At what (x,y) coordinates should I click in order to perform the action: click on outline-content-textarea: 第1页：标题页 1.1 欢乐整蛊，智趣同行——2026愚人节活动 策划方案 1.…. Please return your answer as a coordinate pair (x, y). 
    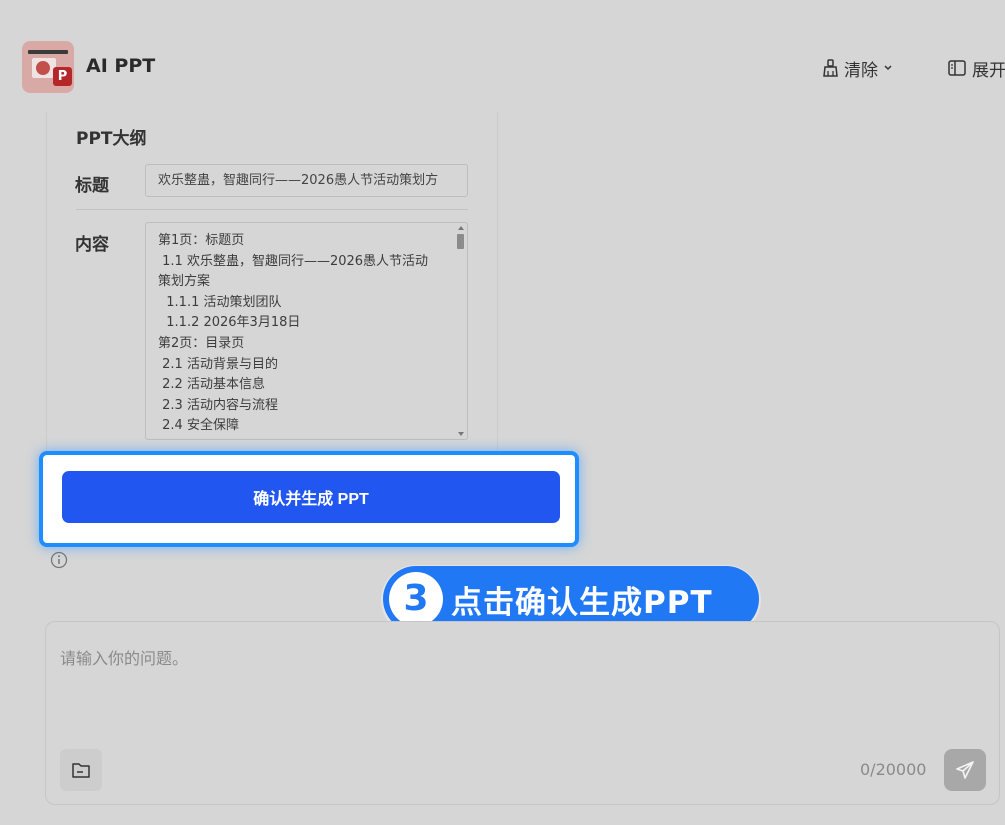
    Looking at the image, I should click on (306, 331).